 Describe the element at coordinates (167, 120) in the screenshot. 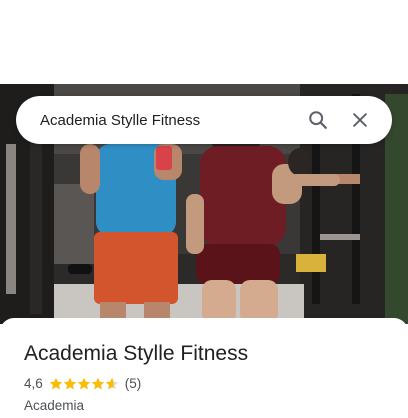

I see `search-input: Academia Stylle Fitness` at that location.